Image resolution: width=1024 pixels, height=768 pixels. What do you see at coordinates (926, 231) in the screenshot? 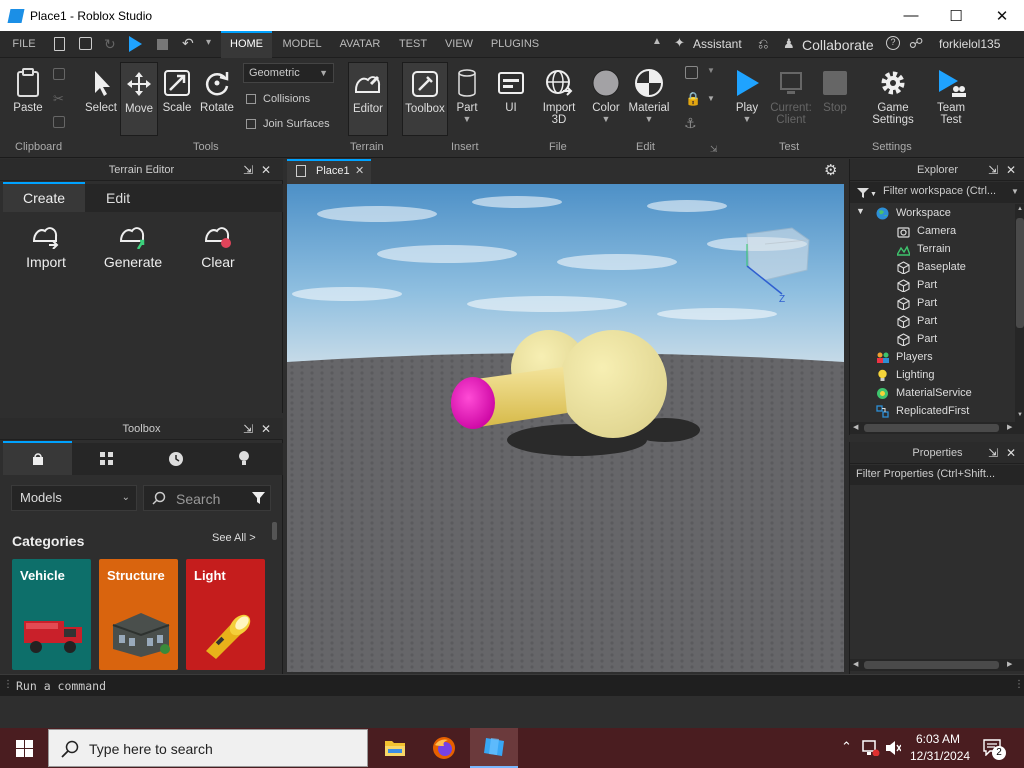
I see `explorer-item-camera: Camera` at bounding box center [926, 231].